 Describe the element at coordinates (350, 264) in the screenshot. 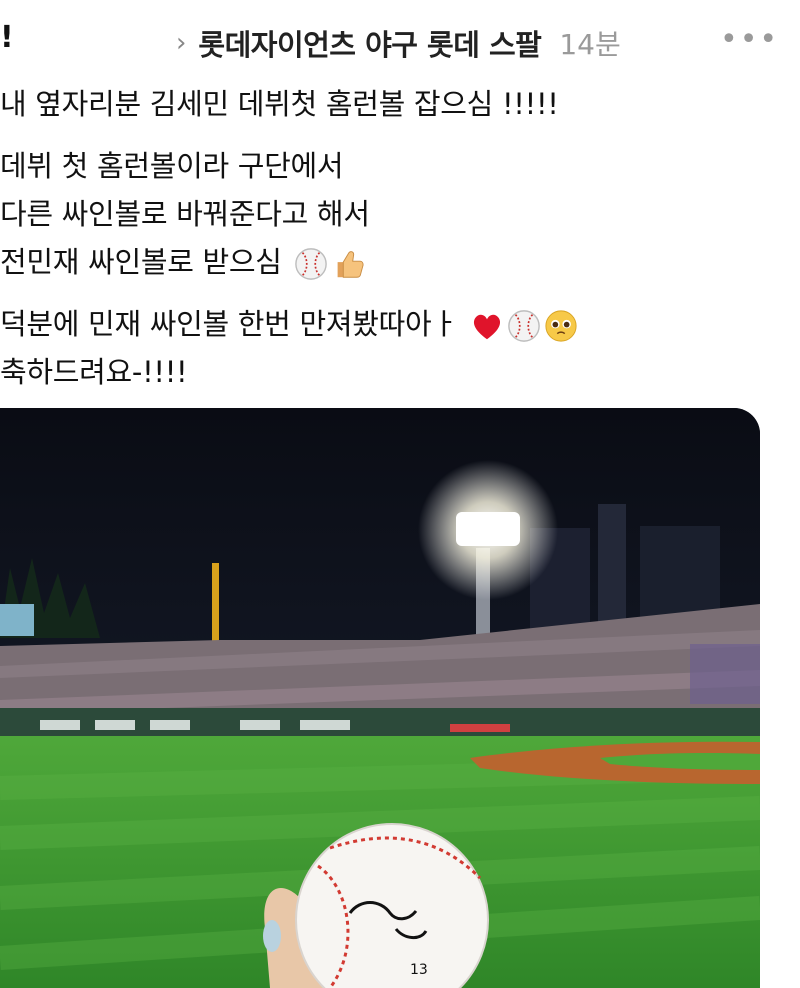

I see `thumbs-up-emoji-icon` at that location.